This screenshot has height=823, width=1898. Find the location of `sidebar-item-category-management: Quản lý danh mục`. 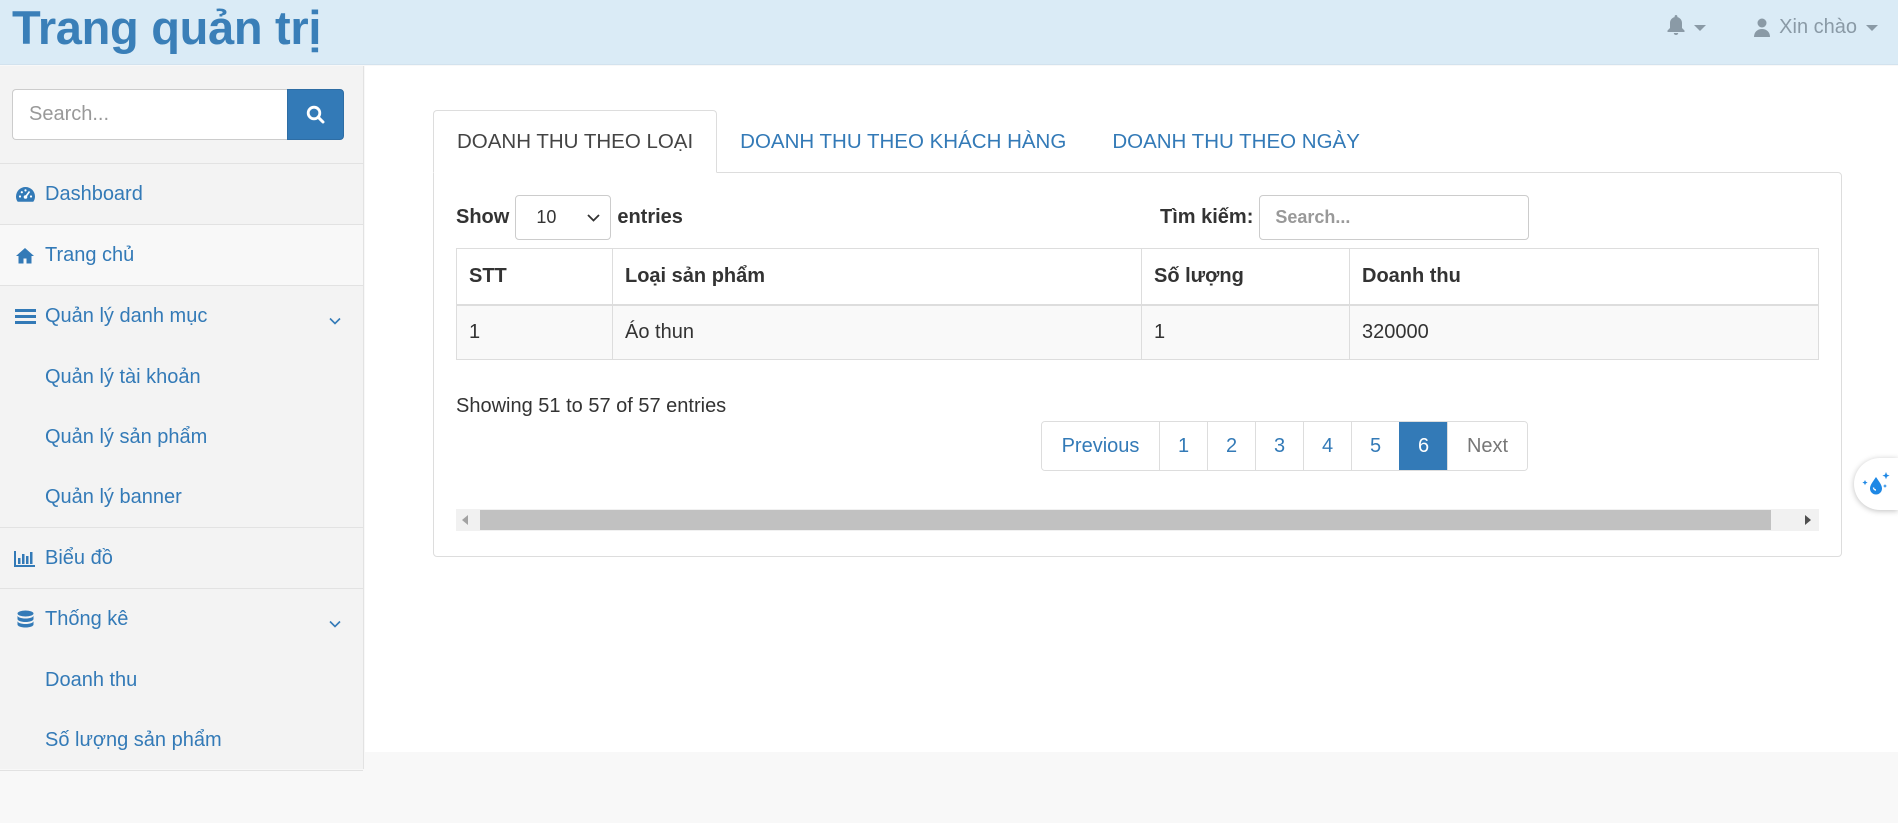

sidebar-item-category-management: Quản lý danh mục is located at coordinates (181, 316).